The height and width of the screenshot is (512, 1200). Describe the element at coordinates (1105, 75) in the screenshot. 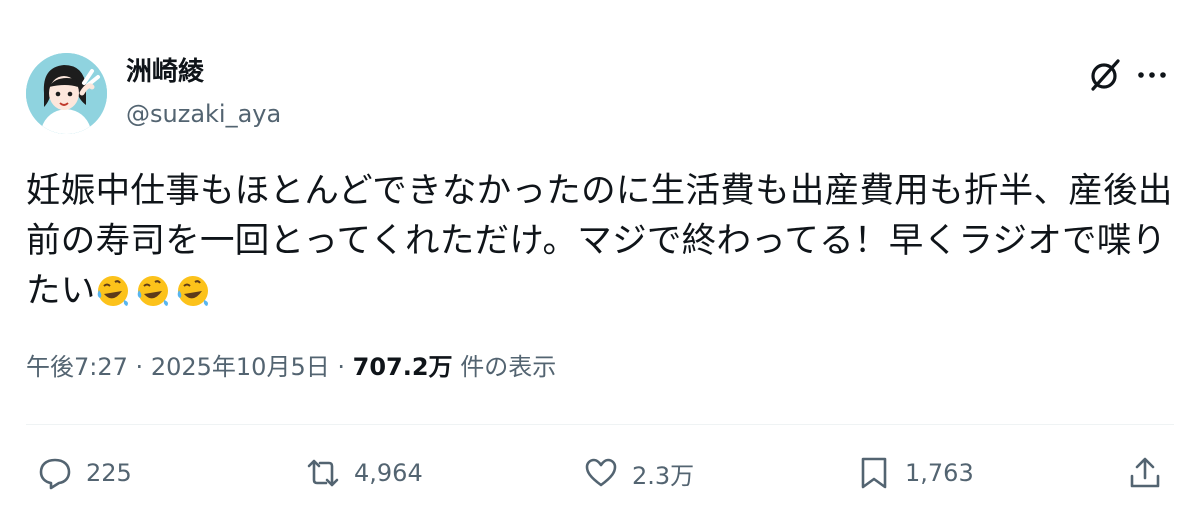

I see `grok-icon` at that location.